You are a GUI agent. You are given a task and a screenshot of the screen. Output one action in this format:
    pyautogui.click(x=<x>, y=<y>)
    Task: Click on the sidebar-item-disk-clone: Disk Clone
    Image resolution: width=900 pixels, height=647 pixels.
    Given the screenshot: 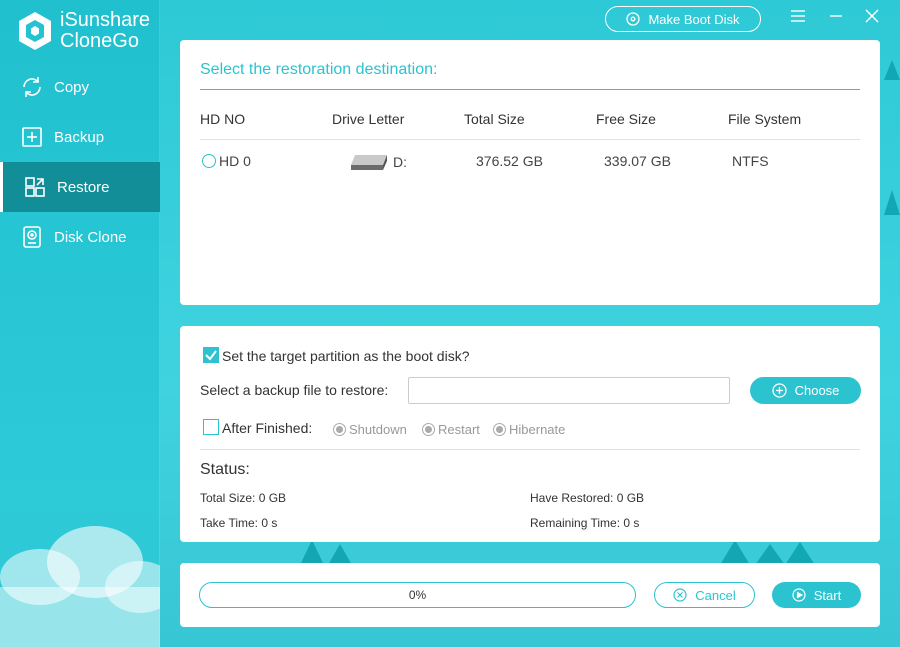 What is the action you would take?
    pyautogui.click(x=80, y=237)
    